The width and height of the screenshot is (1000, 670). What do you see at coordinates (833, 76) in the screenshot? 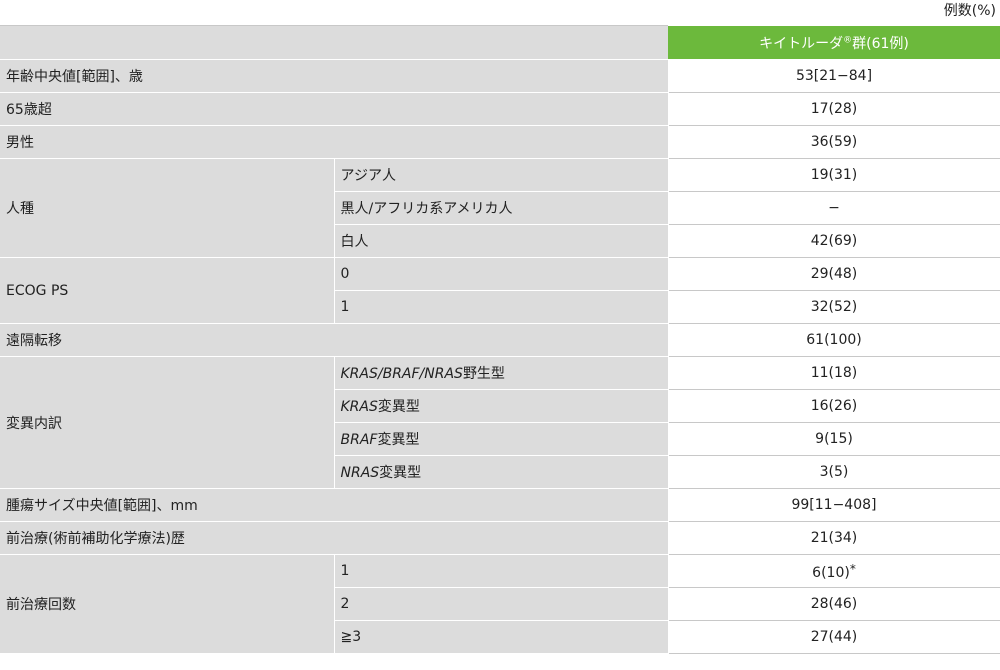
I see `row-value-age: 53[21−84]` at bounding box center [833, 76].